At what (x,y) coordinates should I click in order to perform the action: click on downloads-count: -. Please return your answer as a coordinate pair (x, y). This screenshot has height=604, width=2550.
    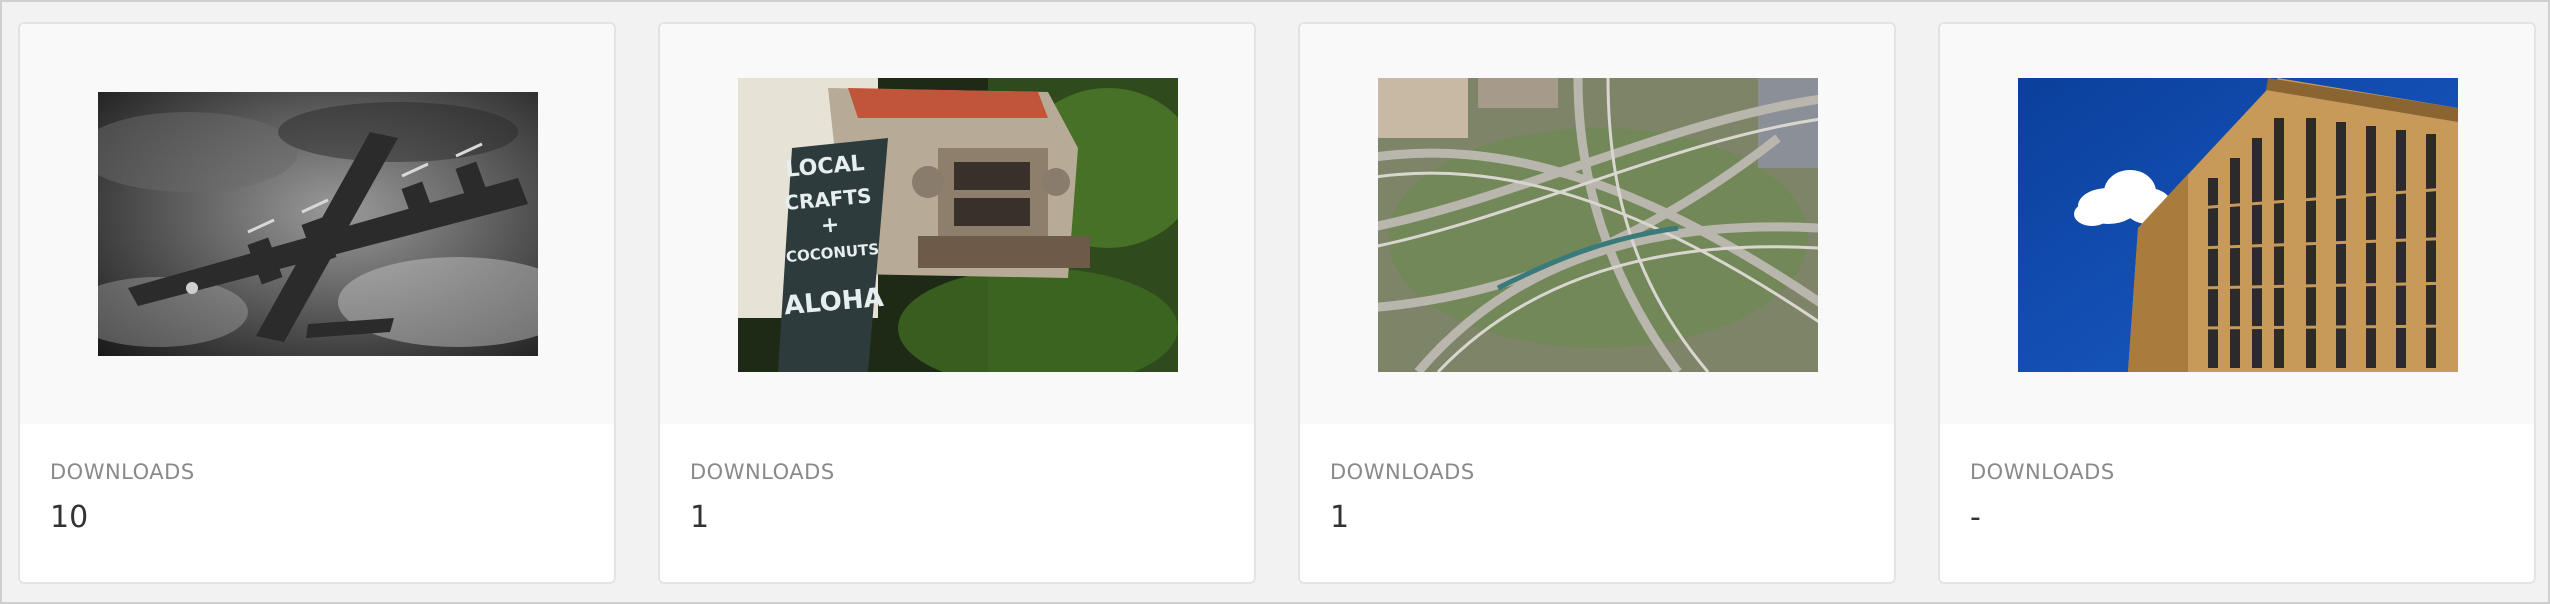
    Looking at the image, I should click on (1975, 517).